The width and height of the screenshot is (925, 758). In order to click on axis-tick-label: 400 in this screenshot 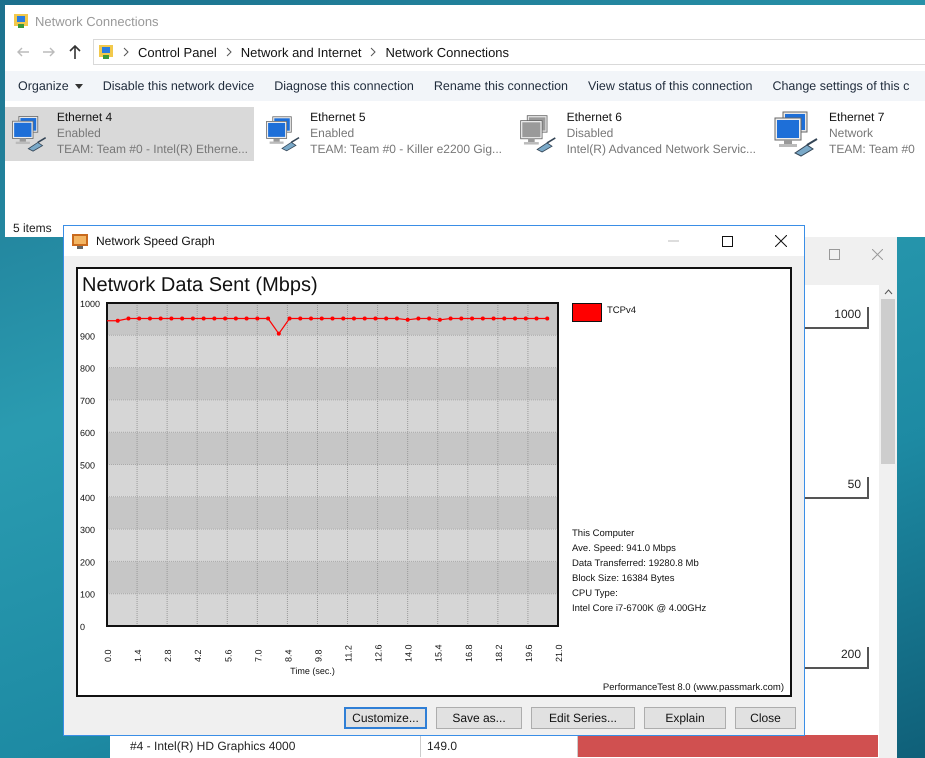, I will do `click(88, 497)`.